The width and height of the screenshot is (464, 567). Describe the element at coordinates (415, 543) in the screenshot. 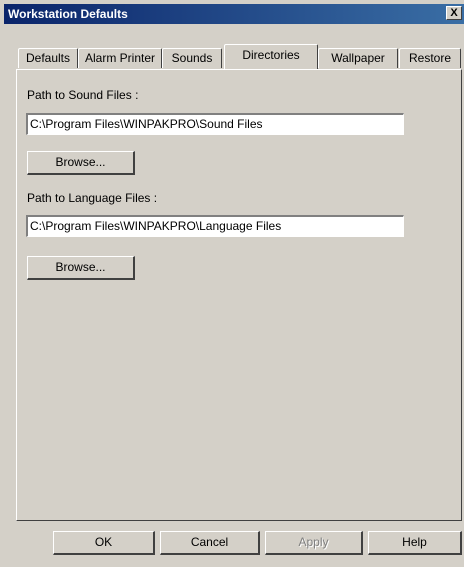

I see `help-button: Help` at that location.